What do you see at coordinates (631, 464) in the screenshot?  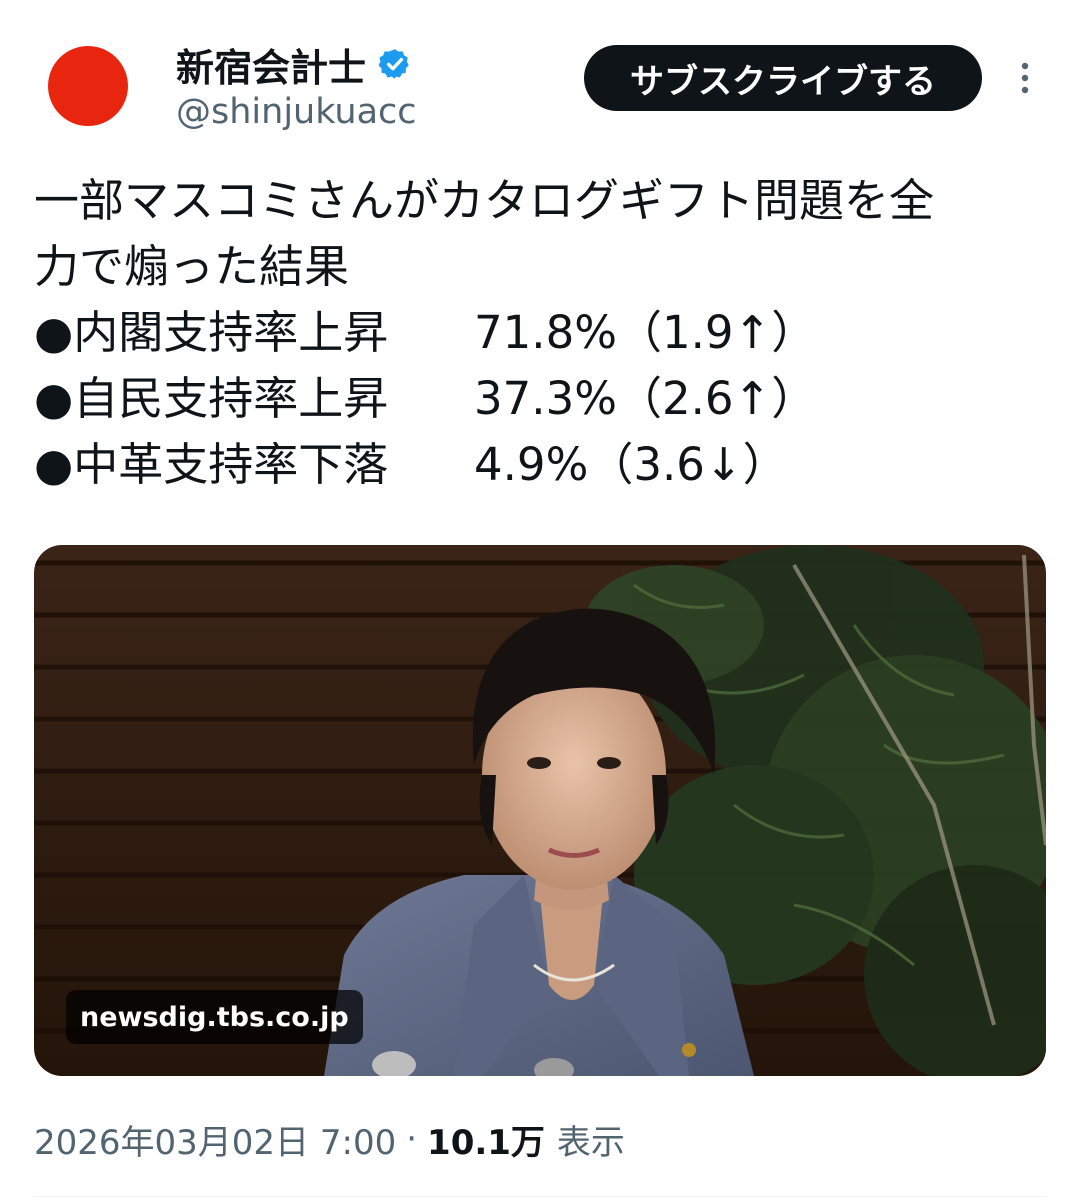 I see `stat-value: 4.9%（3.6↓）` at bounding box center [631, 464].